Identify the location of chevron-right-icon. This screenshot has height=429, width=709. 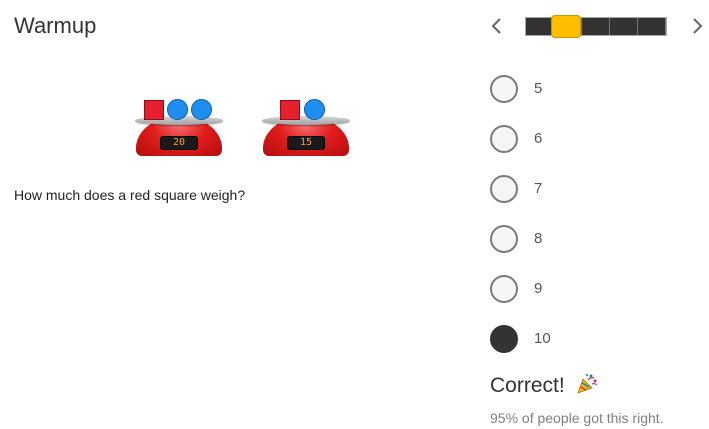
(698, 26).